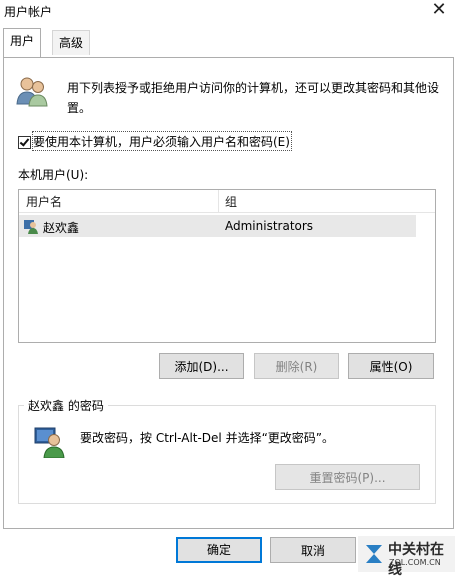 This screenshot has height=579, width=455. I want to click on listview-header: 用户名 组, so click(227, 201).